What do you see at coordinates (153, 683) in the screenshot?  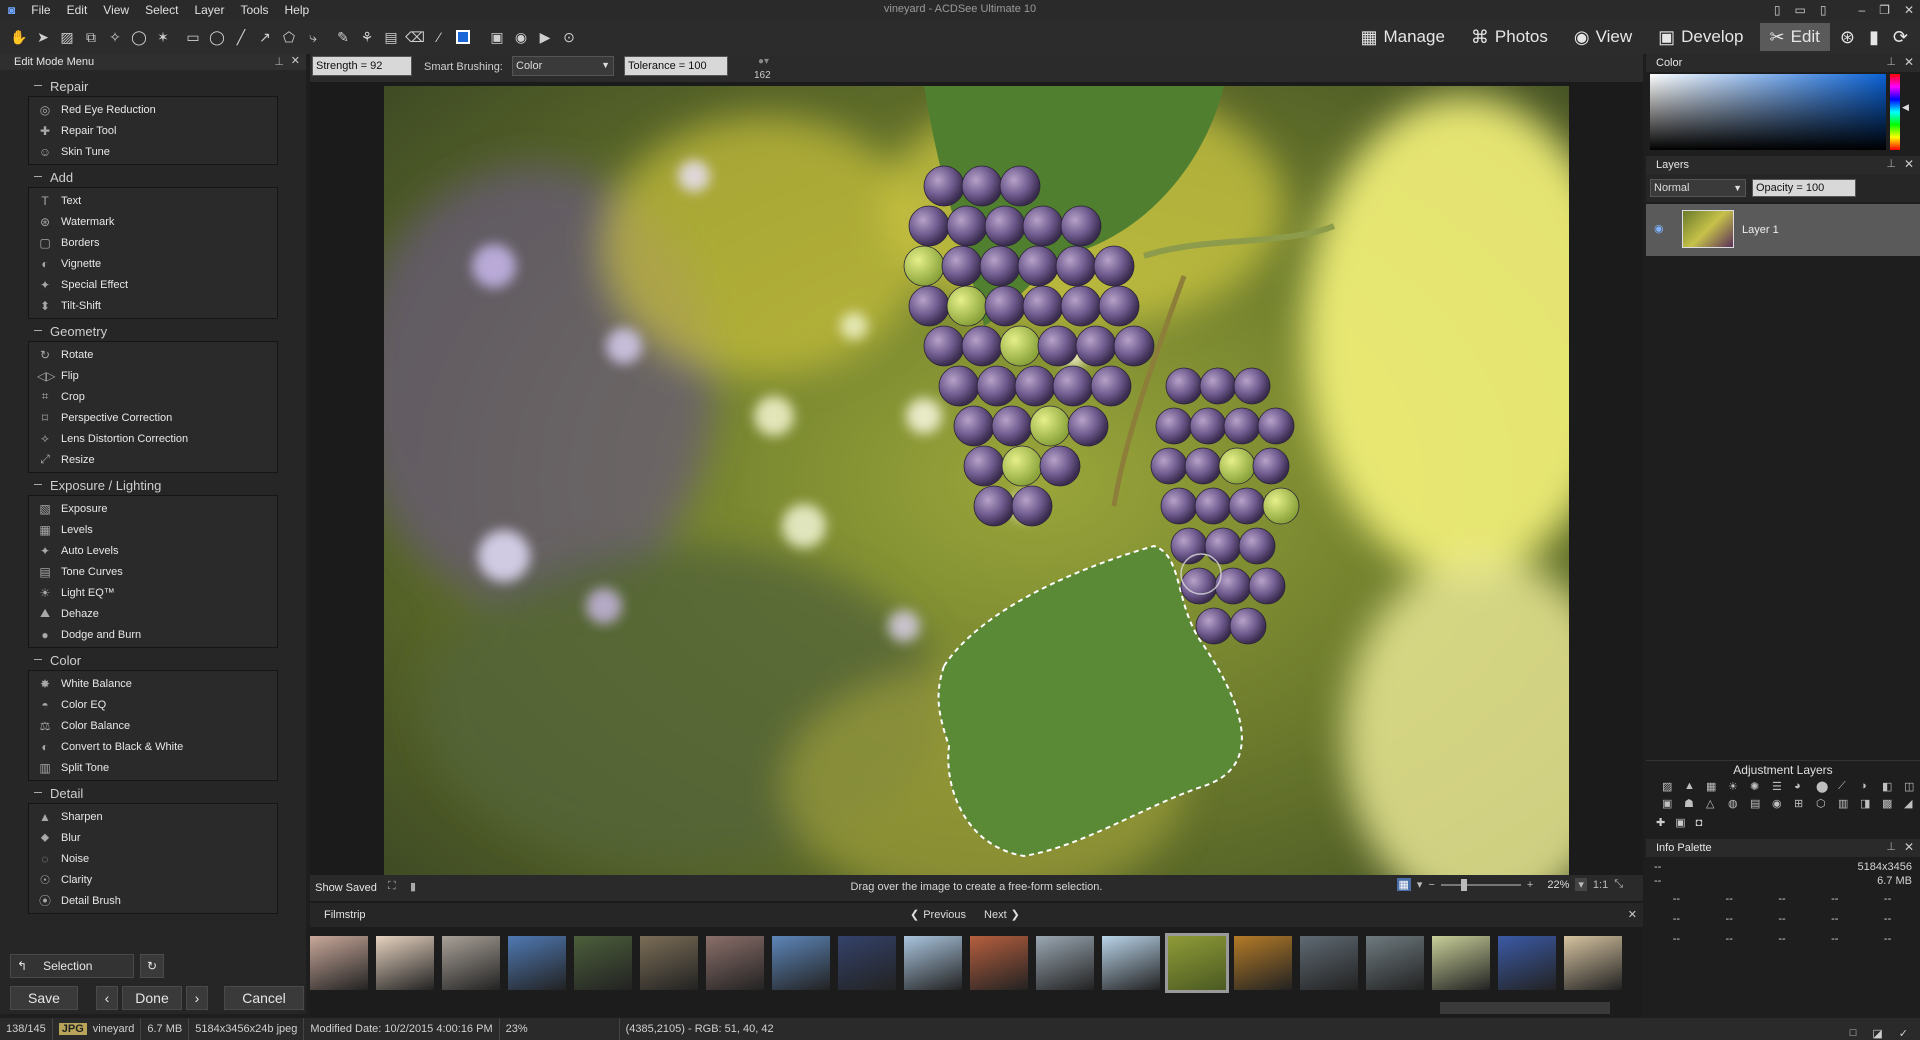 I see `tool-white-balance: ✸ White Balance` at bounding box center [153, 683].